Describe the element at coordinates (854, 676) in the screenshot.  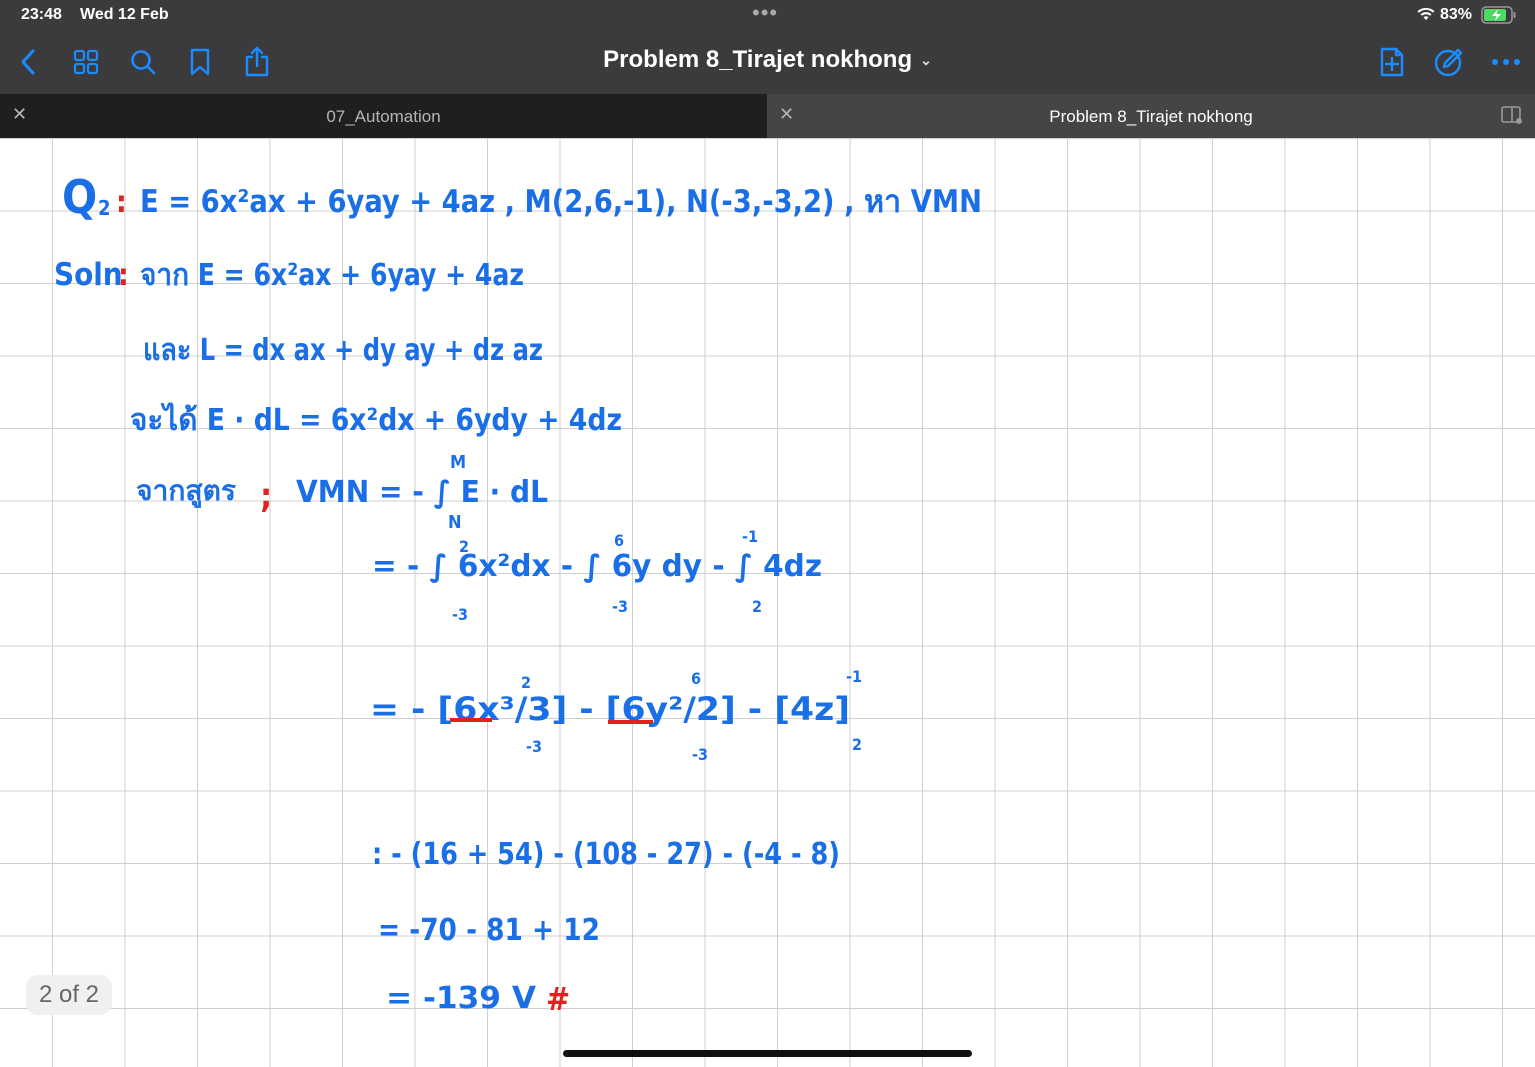
I see `bracket-upper-3: -1` at that location.